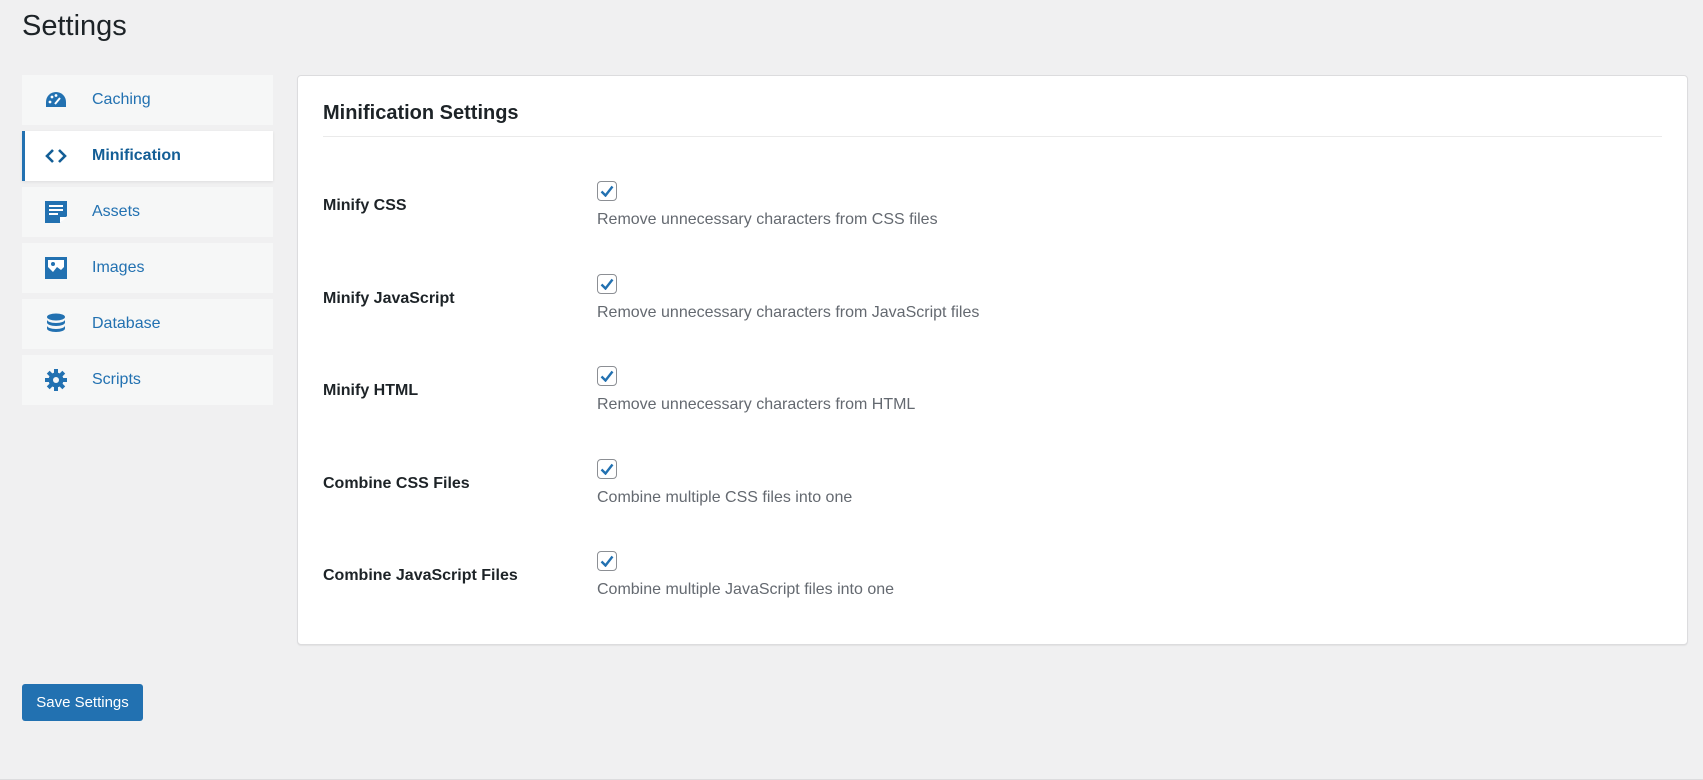  Describe the element at coordinates (56, 324) in the screenshot. I see `database-icon` at that location.